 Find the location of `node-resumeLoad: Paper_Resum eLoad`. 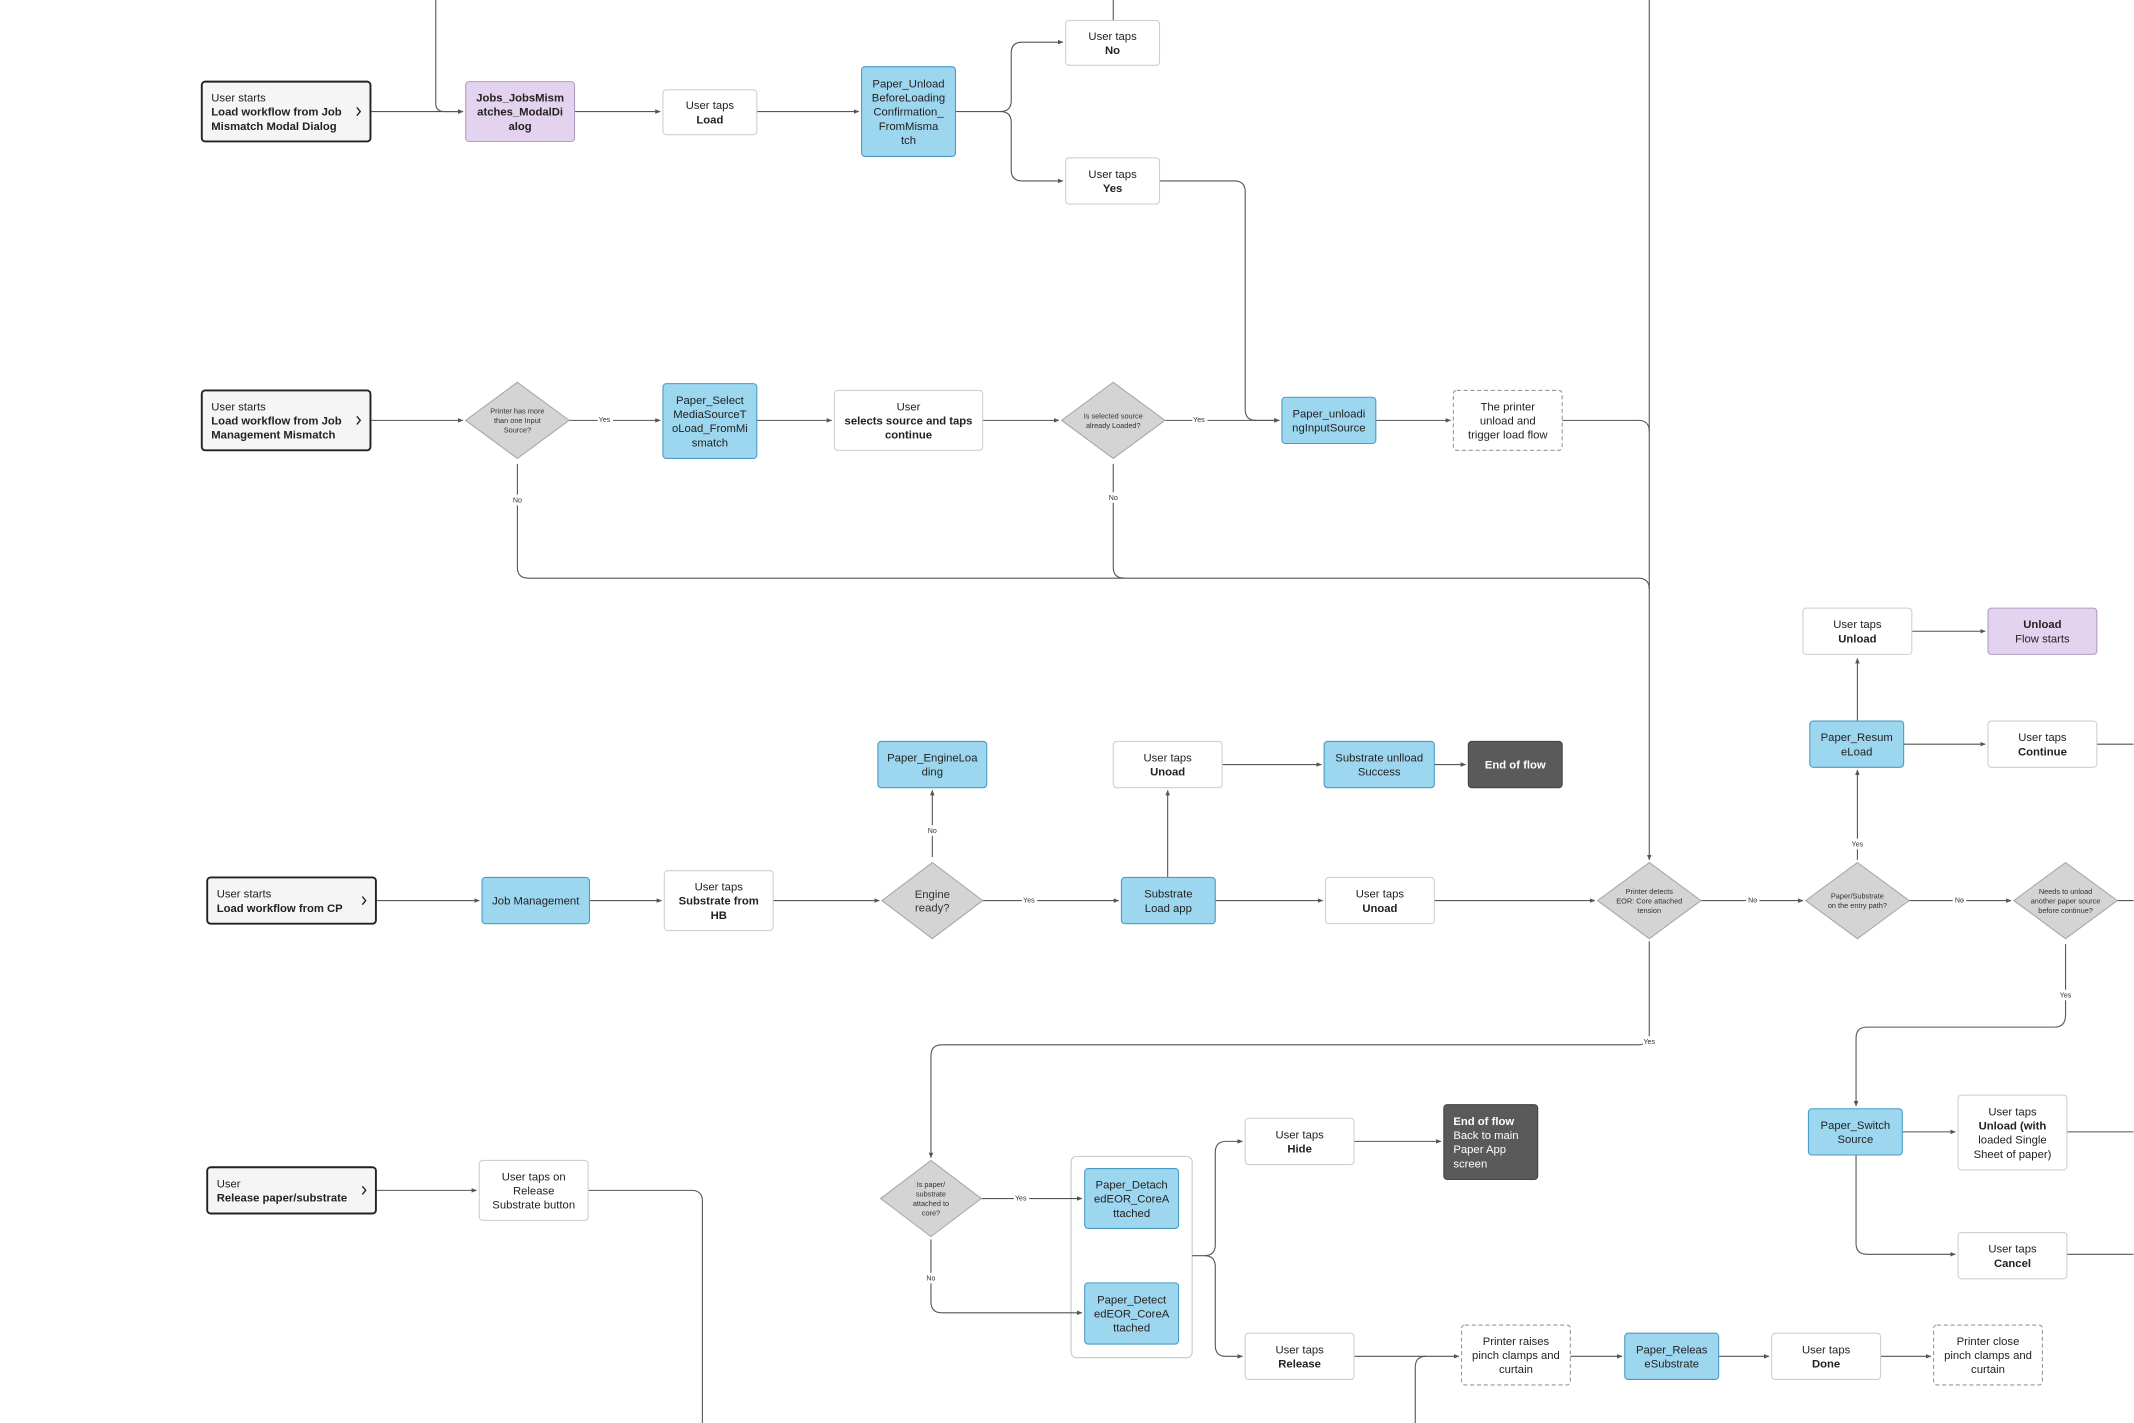

node-resumeLoad: Paper_Resum eLoad is located at coordinates (1857, 744).